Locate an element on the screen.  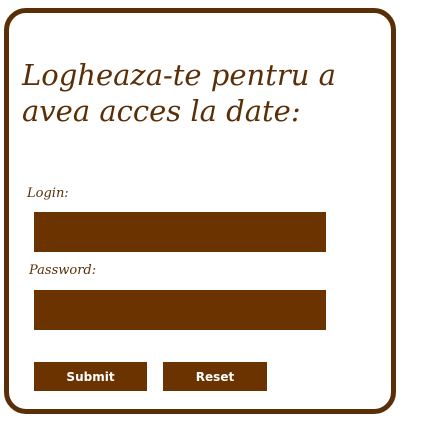
login-input is located at coordinates (180, 232).